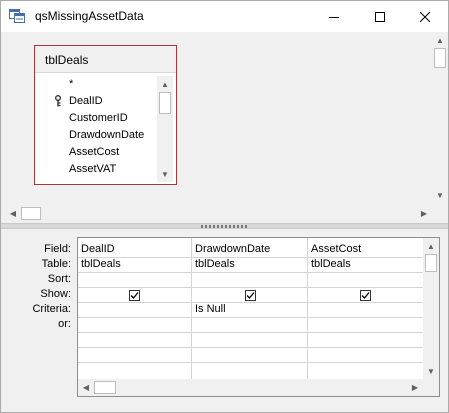  Describe the element at coordinates (86, 101) in the screenshot. I see `field-item-dealid: DealID` at that location.